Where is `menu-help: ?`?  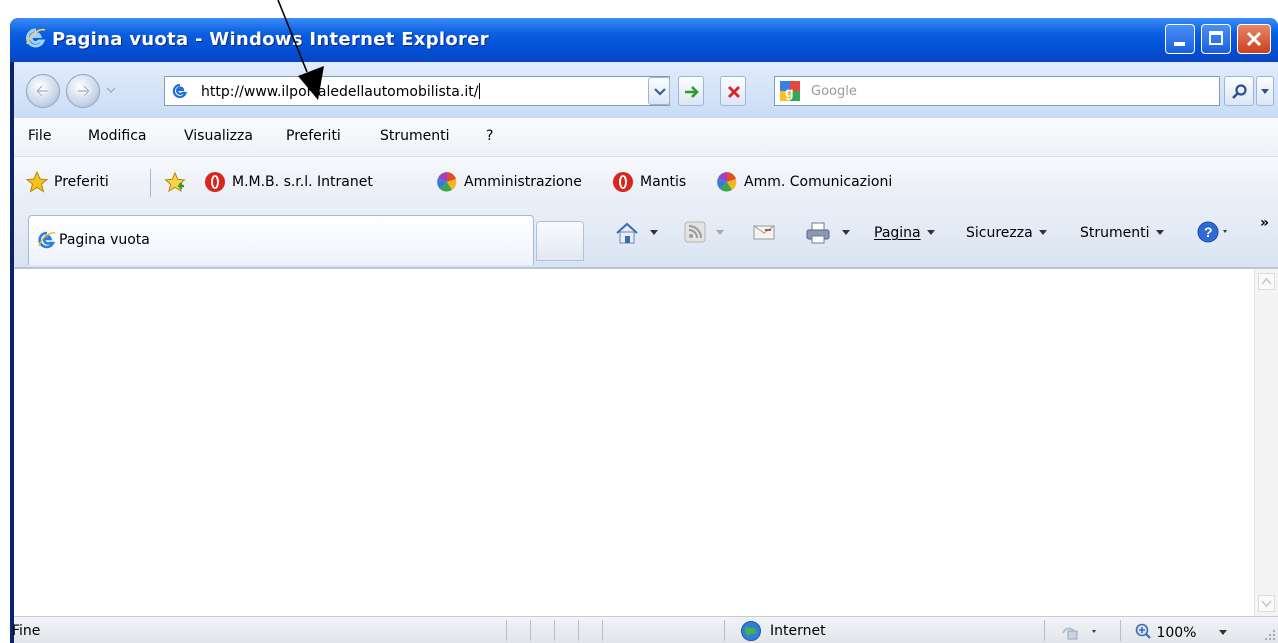 menu-help: ? is located at coordinates (489, 136).